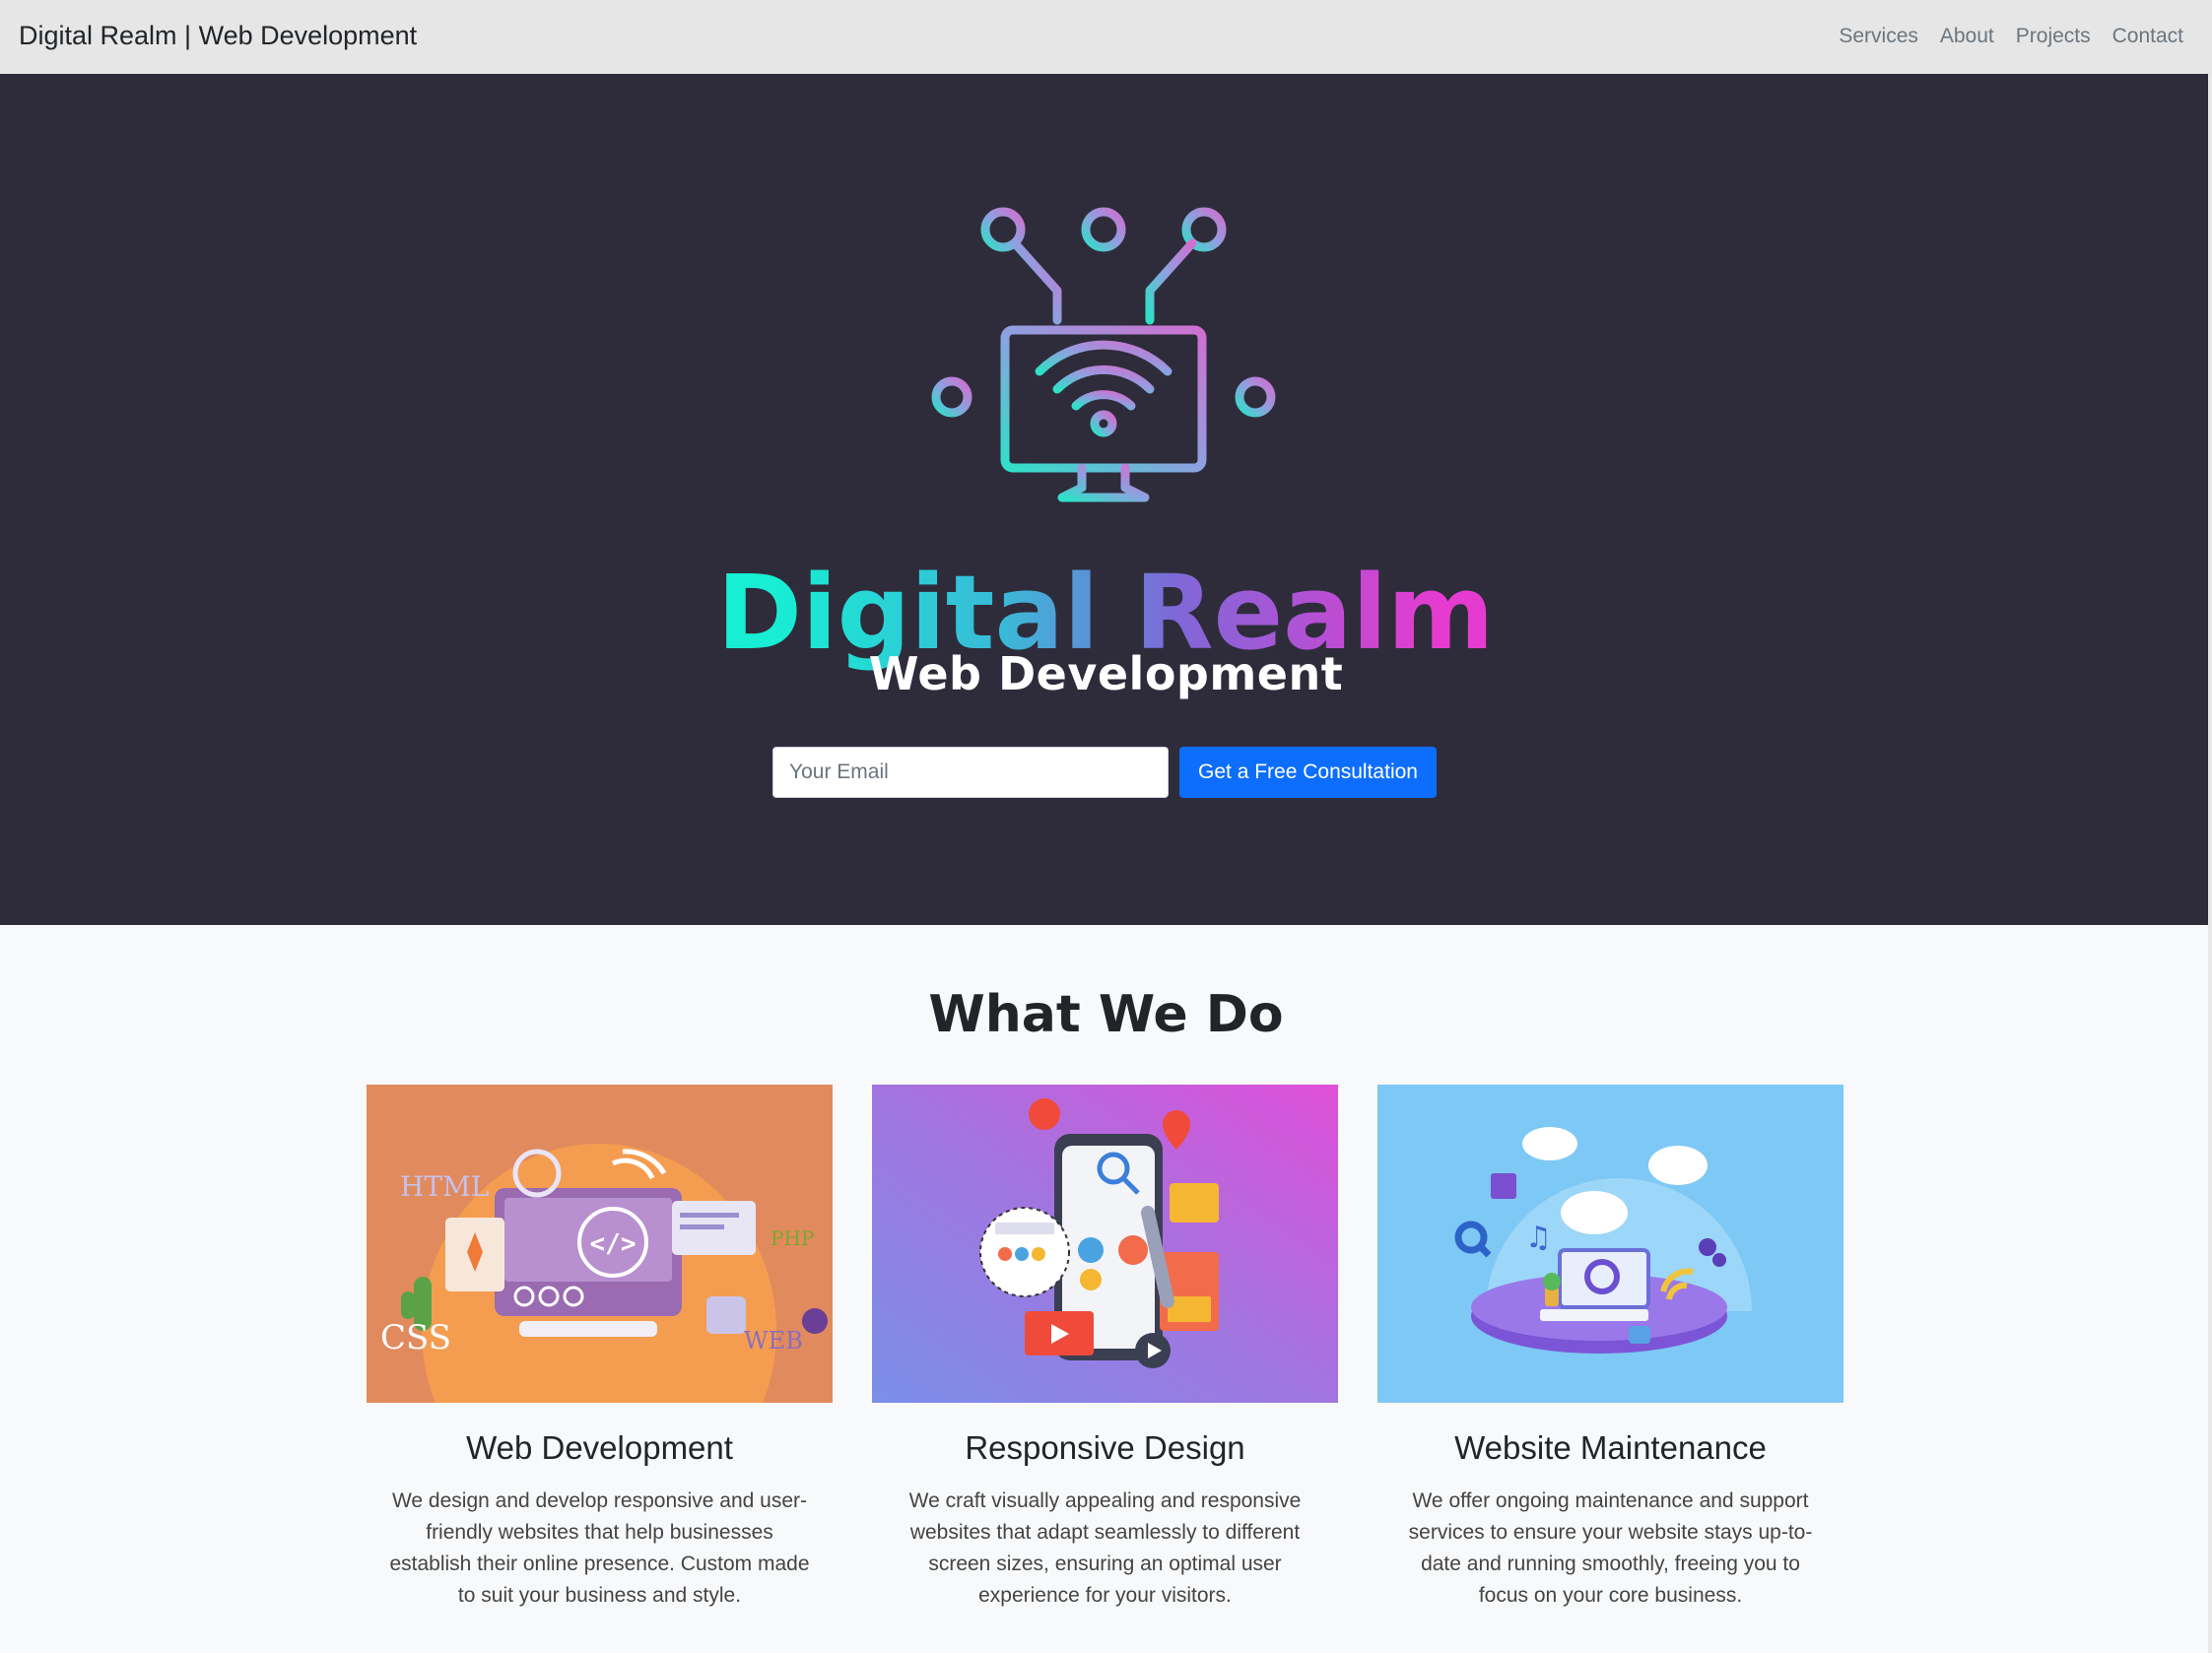 This screenshot has width=2212, height=1653. What do you see at coordinates (1967, 36) in the screenshot?
I see `nav-link-about: About` at bounding box center [1967, 36].